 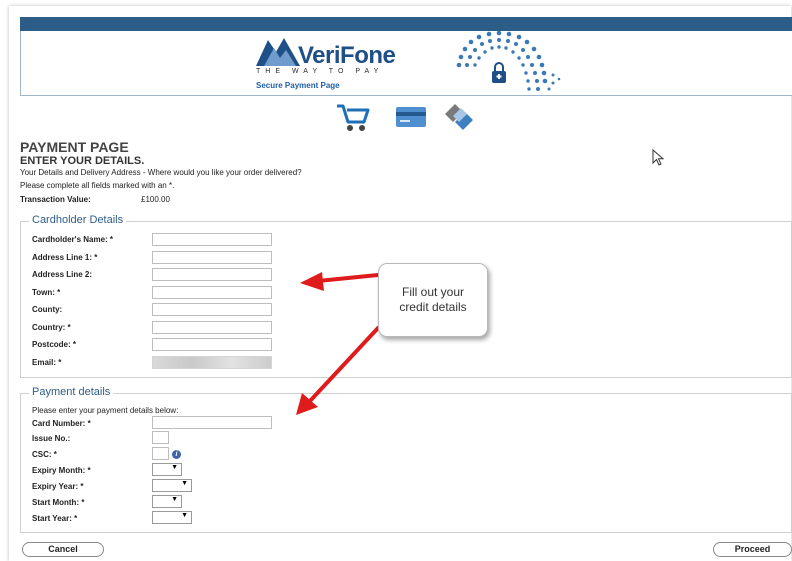 What do you see at coordinates (160, 437) in the screenshot?
I see `issue-number-input` at bounding box center [160, 437].